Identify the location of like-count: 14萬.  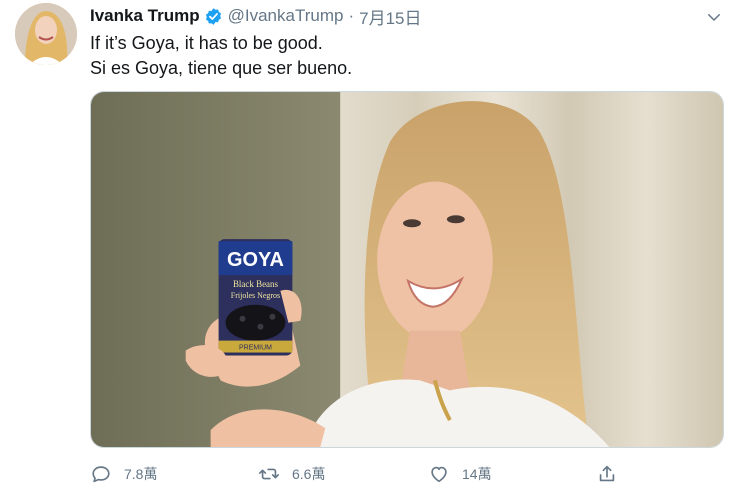
(477, 474).